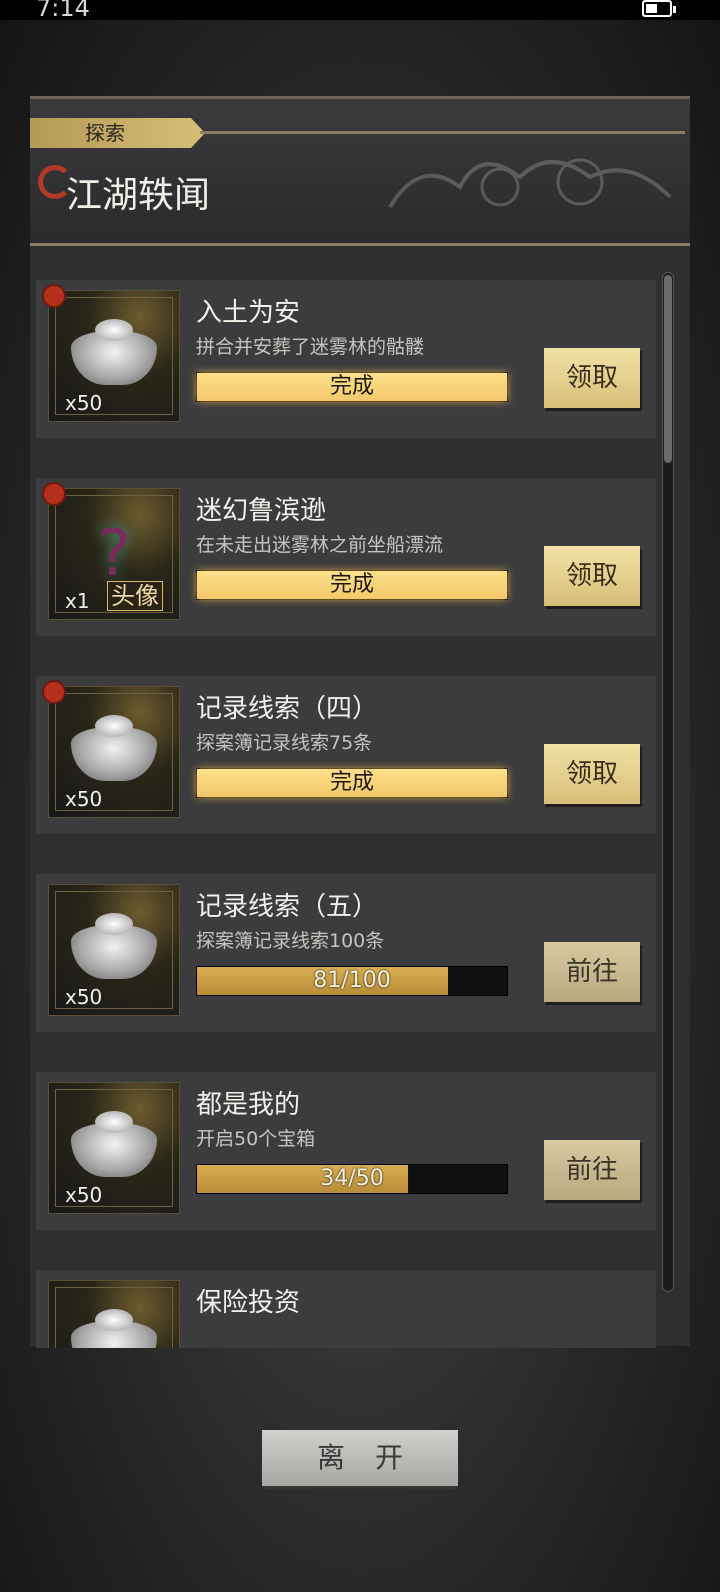  I want to click on battery-icon, so click(659, 8).